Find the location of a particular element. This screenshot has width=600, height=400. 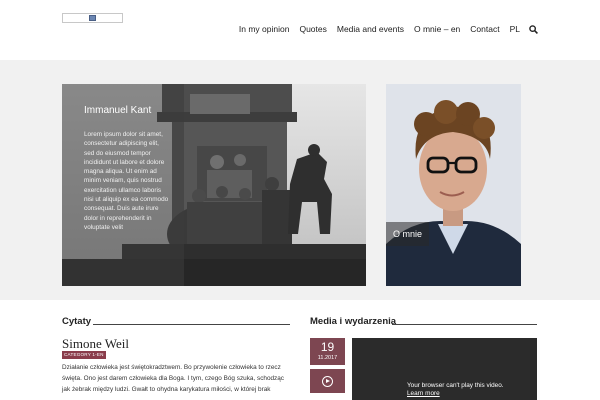

kant-title: Immanuel Kant is located at coordinates (117, 110).